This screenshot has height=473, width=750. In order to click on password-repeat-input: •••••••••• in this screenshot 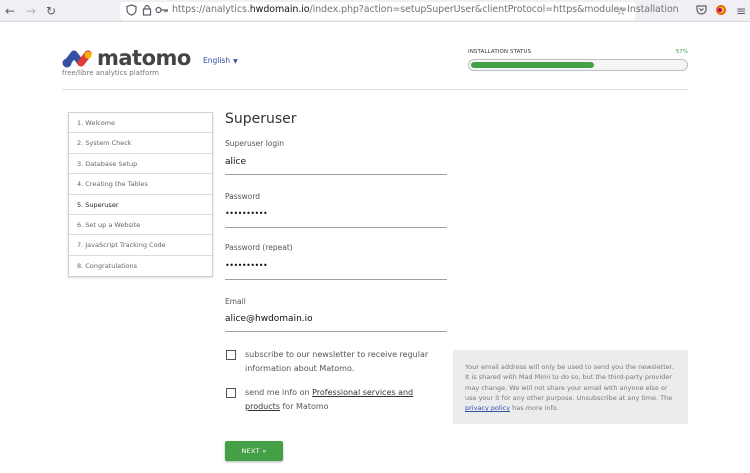, I will do `click(246, 265)`.